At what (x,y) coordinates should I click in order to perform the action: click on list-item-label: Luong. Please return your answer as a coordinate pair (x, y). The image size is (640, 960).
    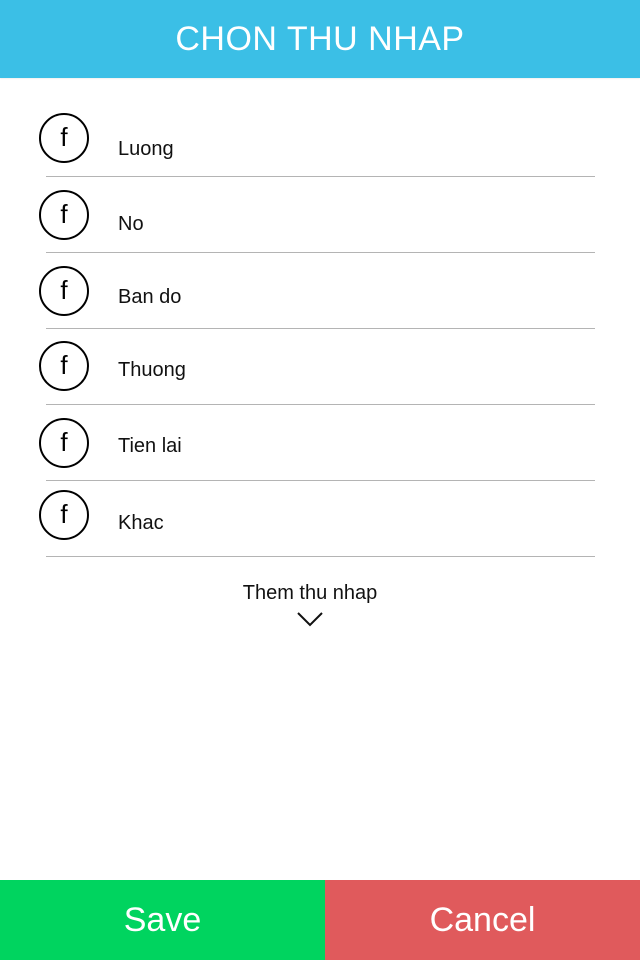
    Looking at the image, I should click on (146, 149).